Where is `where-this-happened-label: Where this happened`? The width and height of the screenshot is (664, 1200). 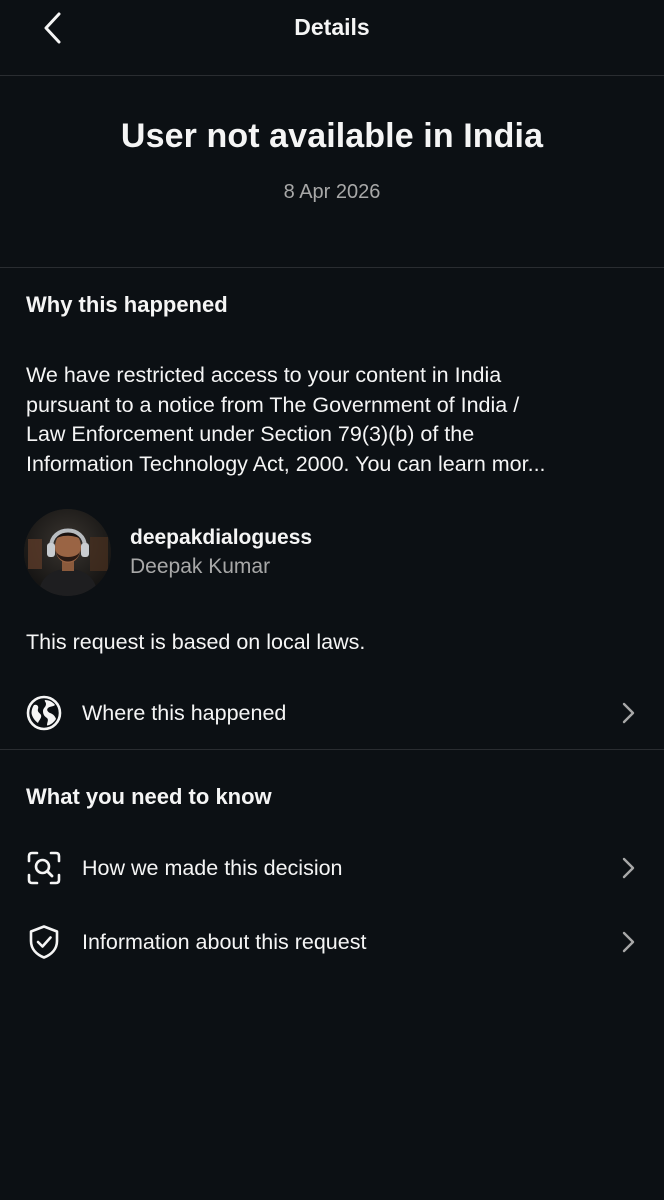
where-this-happened-label: Where this happened is located at coordinates (184, 713).